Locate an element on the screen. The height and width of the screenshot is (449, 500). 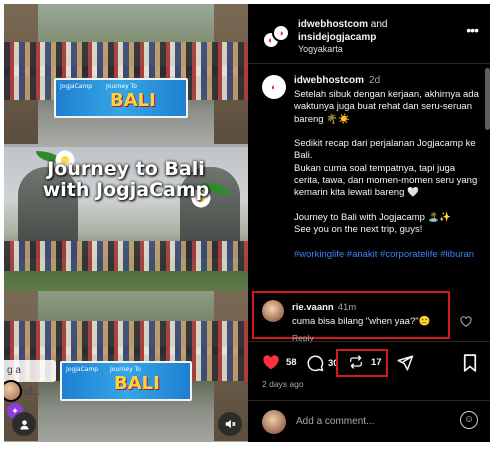
bookmark-icon is located at coordinates (470, 365).